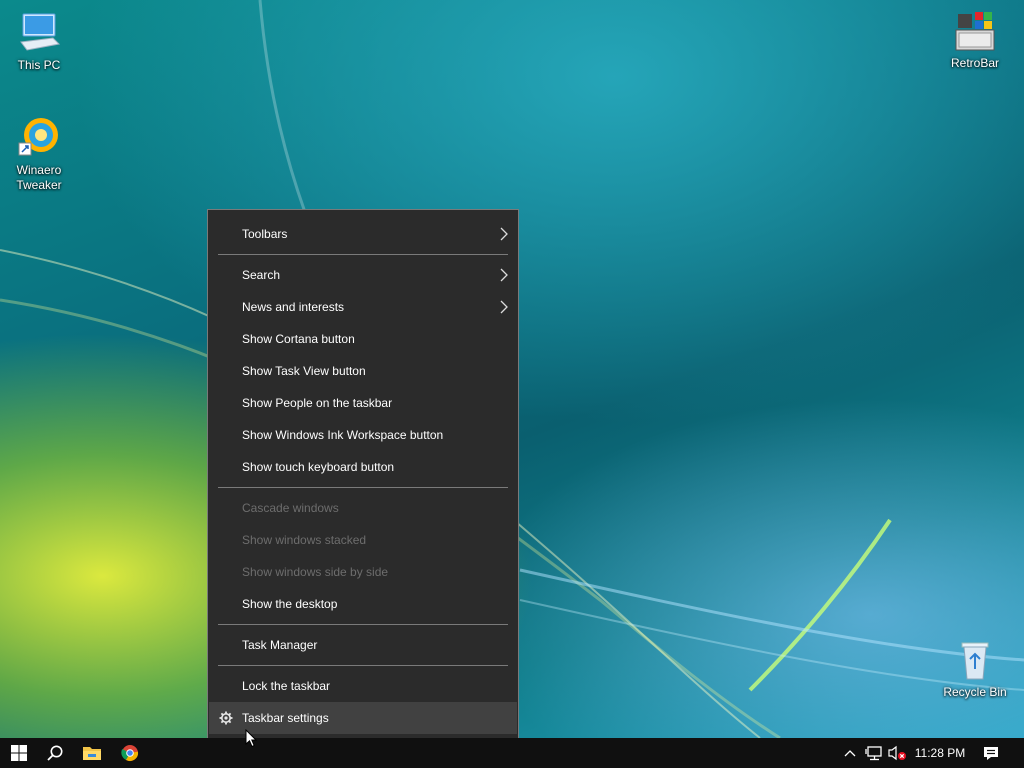 The image size is (1024, 768). What do you see at coordinates (265, 234) in the screenshot?
I see `menu-item-label: Toolbars` at bounding box center [265, 234].